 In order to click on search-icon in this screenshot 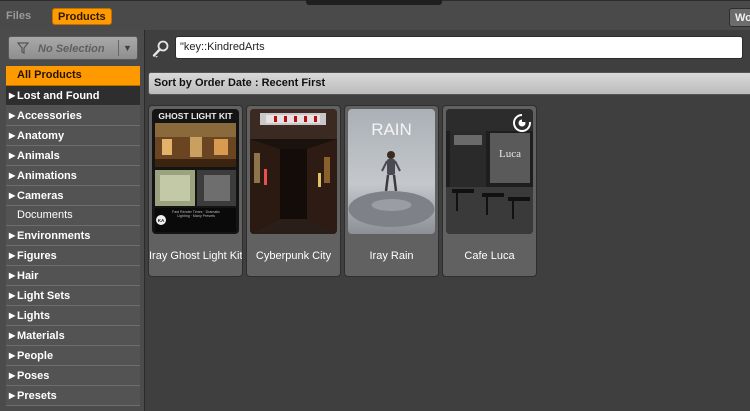, I will do `click(161, 49)`.